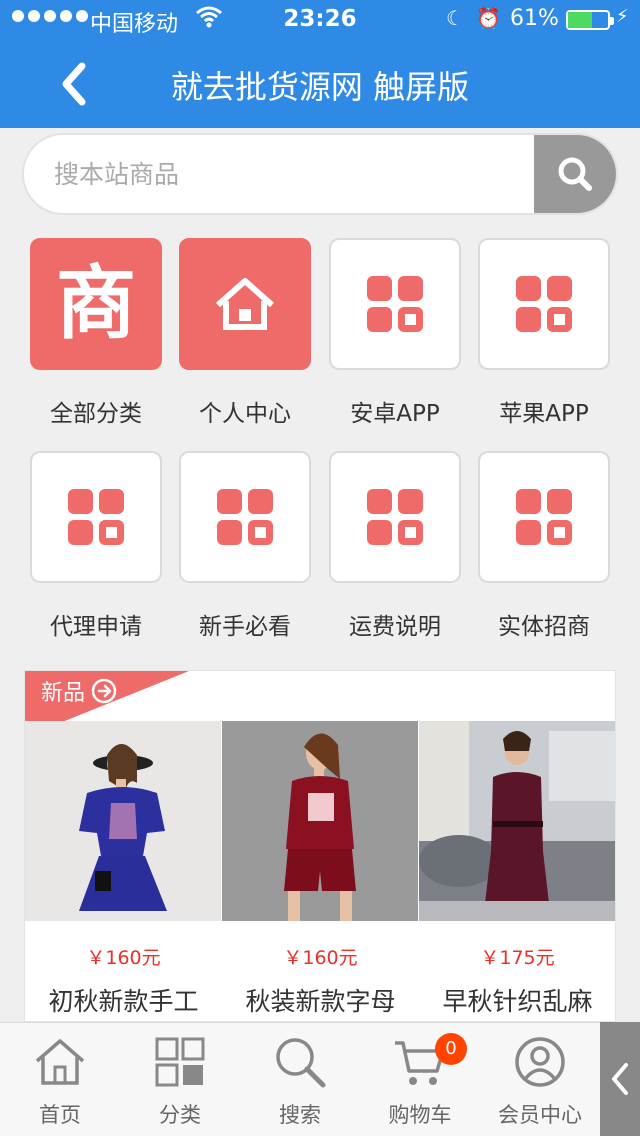 The image size is (640, 1136). I want to click on chevron-left-icon, so click(620, 1079).